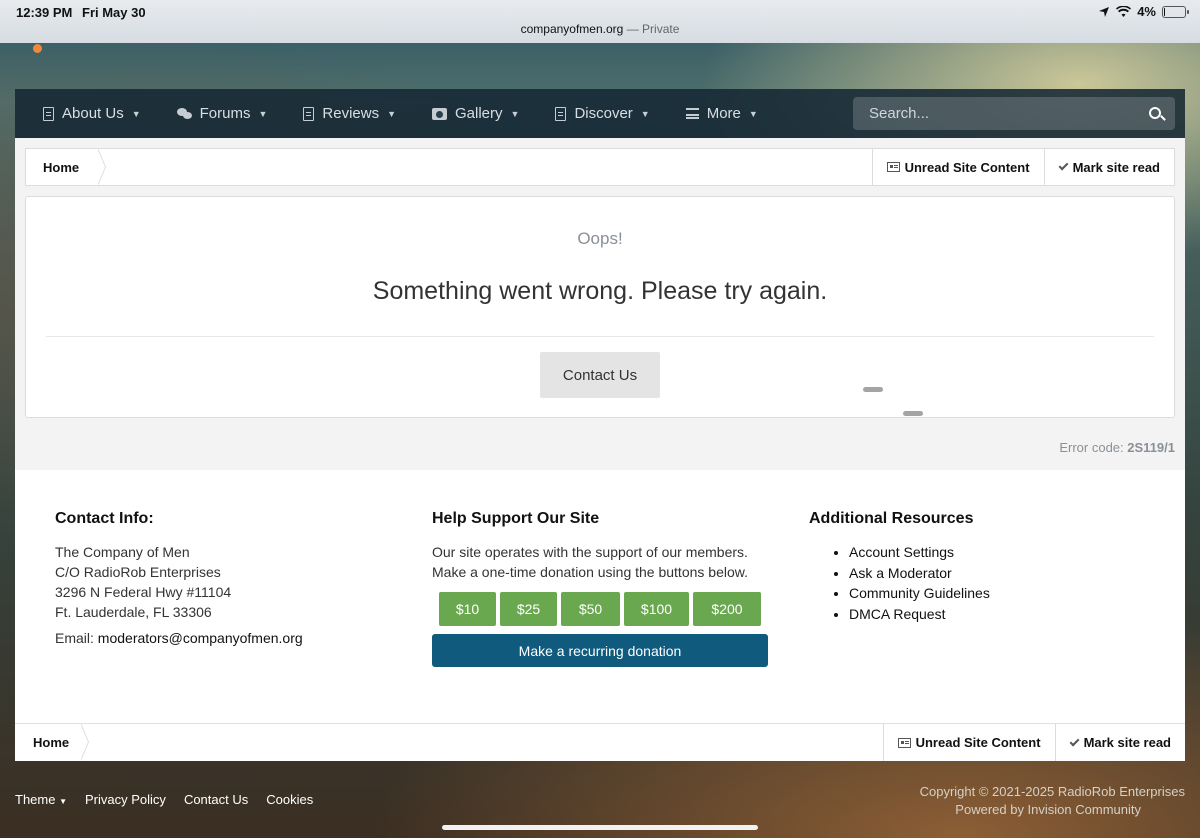 The image size is (1200, 838). I want to click on theme-menu: Theme ▼, so click(41, 799).